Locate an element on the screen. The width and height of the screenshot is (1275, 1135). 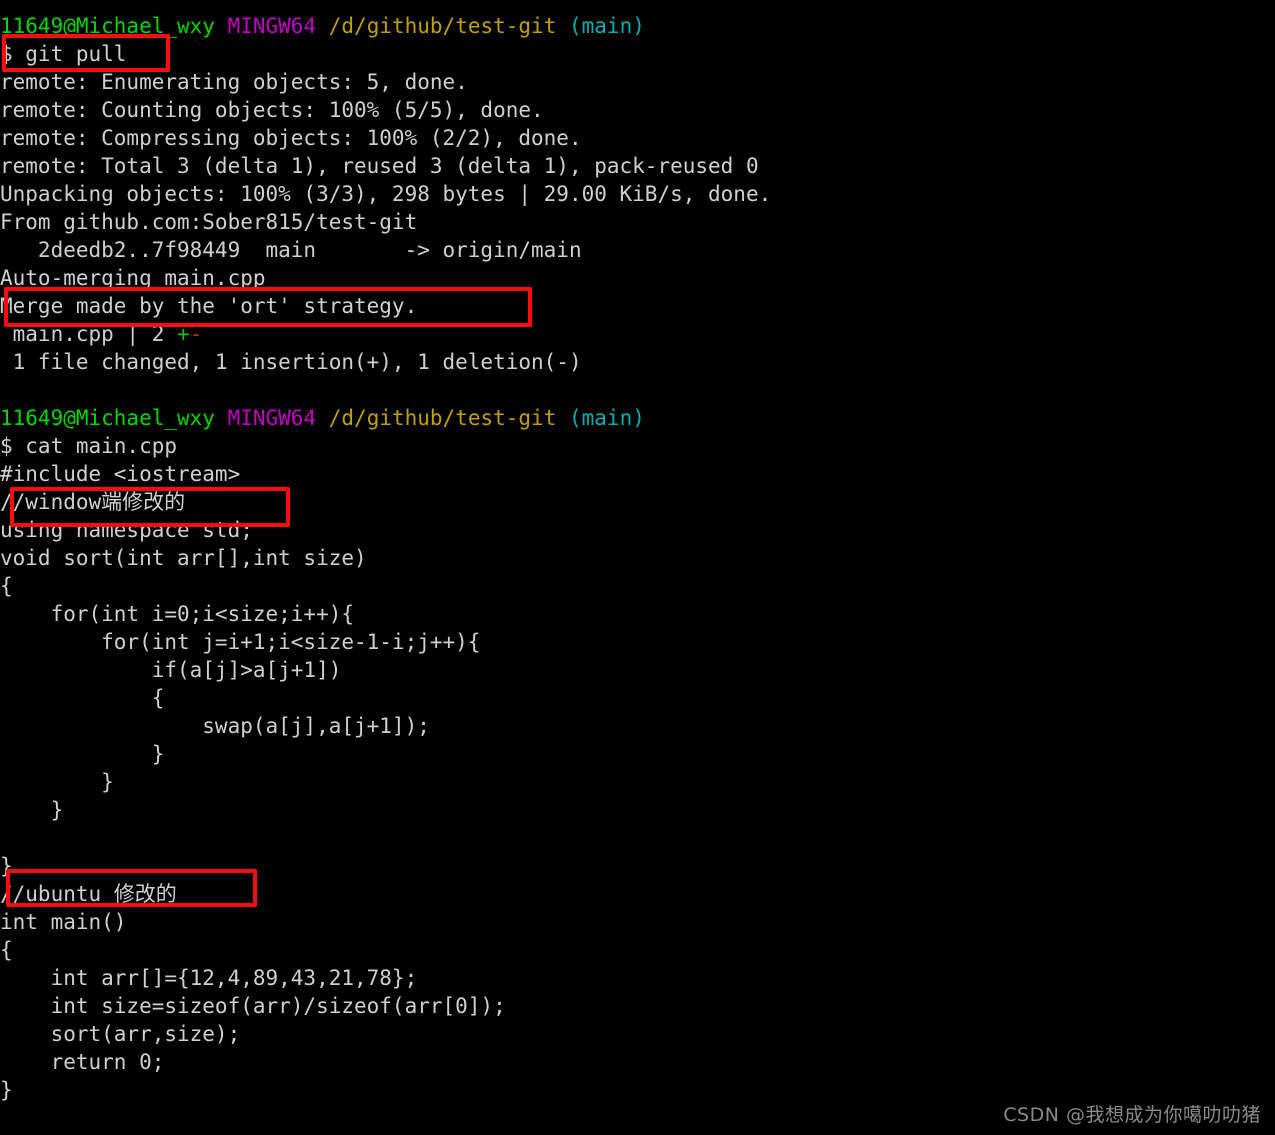
terminal-text: Merge made by the 'ort' strategy. is located at coordinates (209, 306).